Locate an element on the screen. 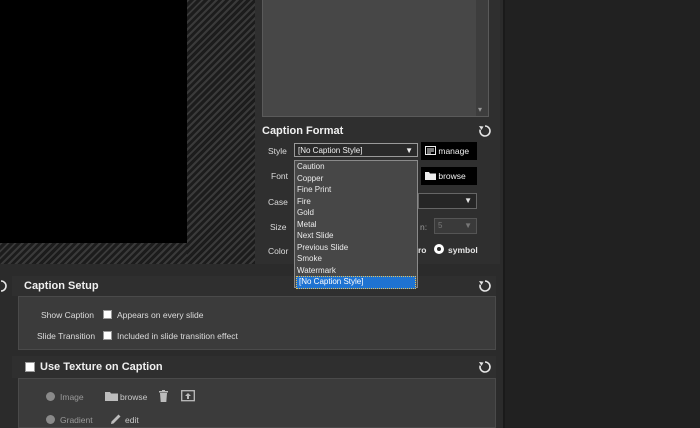 This screenshot has width=700, height=428. partial-option-label: ro is located at coordinates (422, 250).